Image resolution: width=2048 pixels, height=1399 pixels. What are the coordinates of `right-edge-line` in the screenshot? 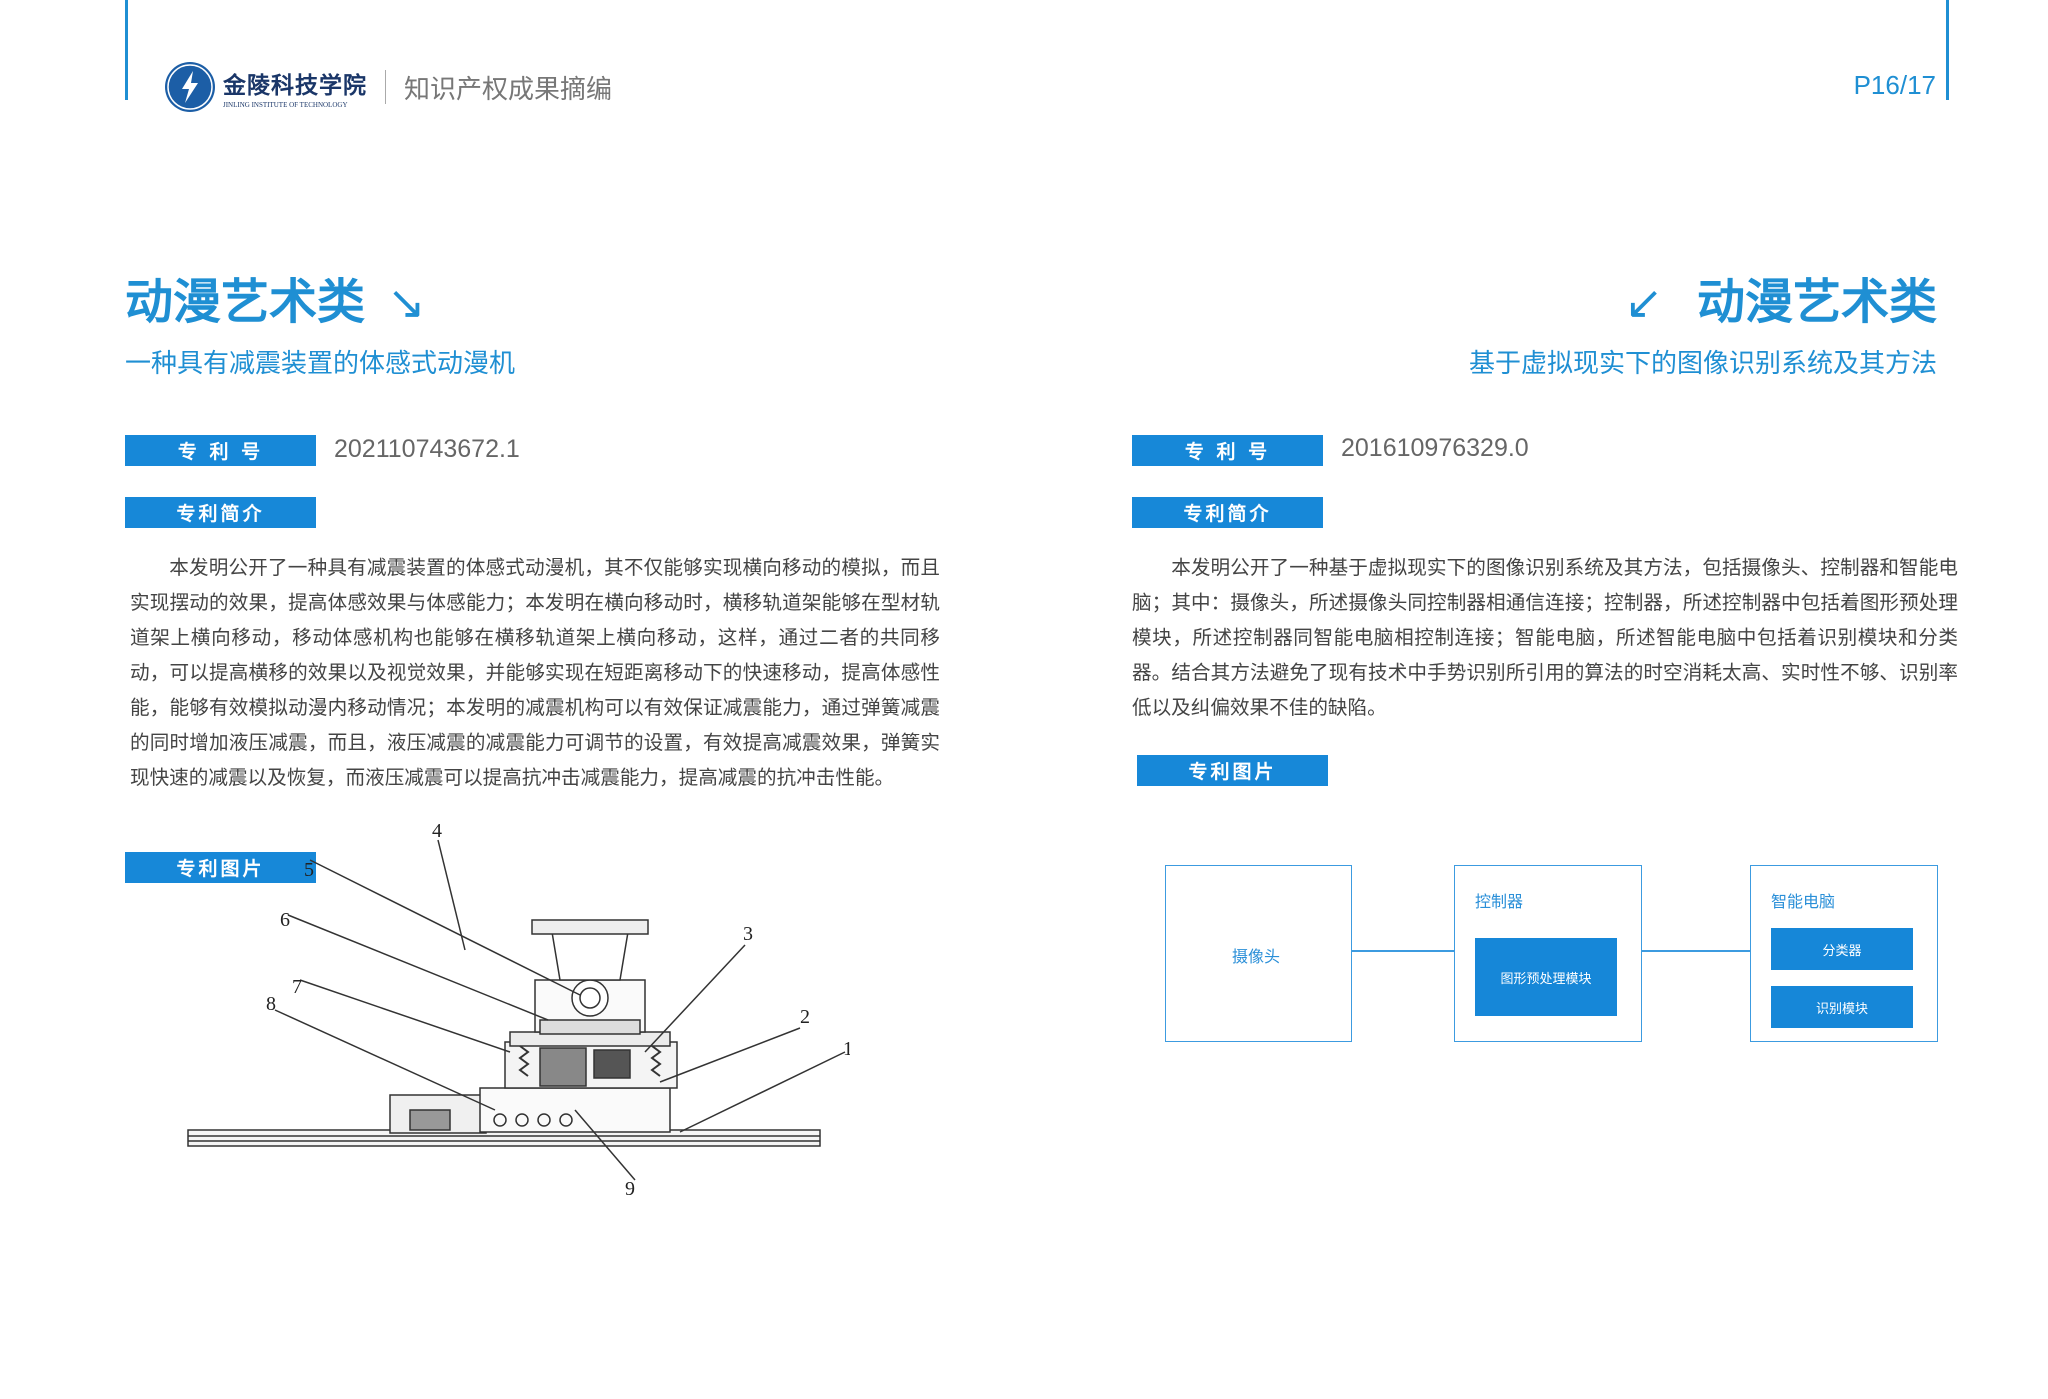 It's located at (1947, 50).